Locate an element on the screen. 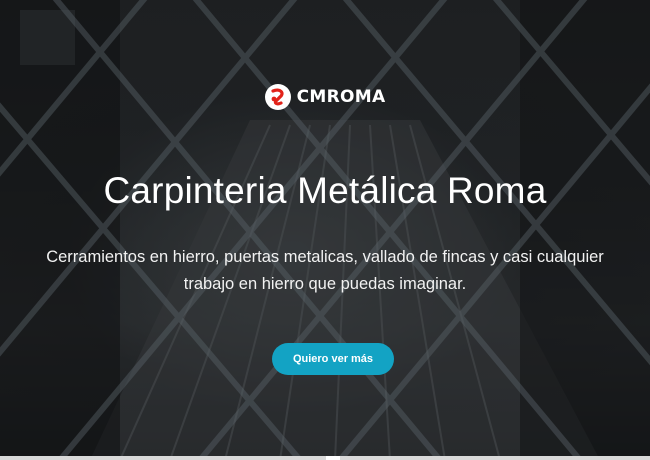  bottom-scrollbar-track is located at coordinates (325, 458).